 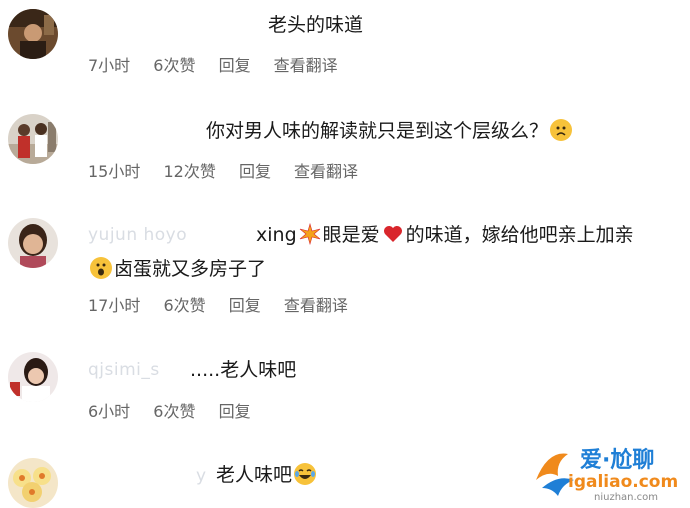 I want to click on comment-time: 7小时, so click(x=109, y=65).